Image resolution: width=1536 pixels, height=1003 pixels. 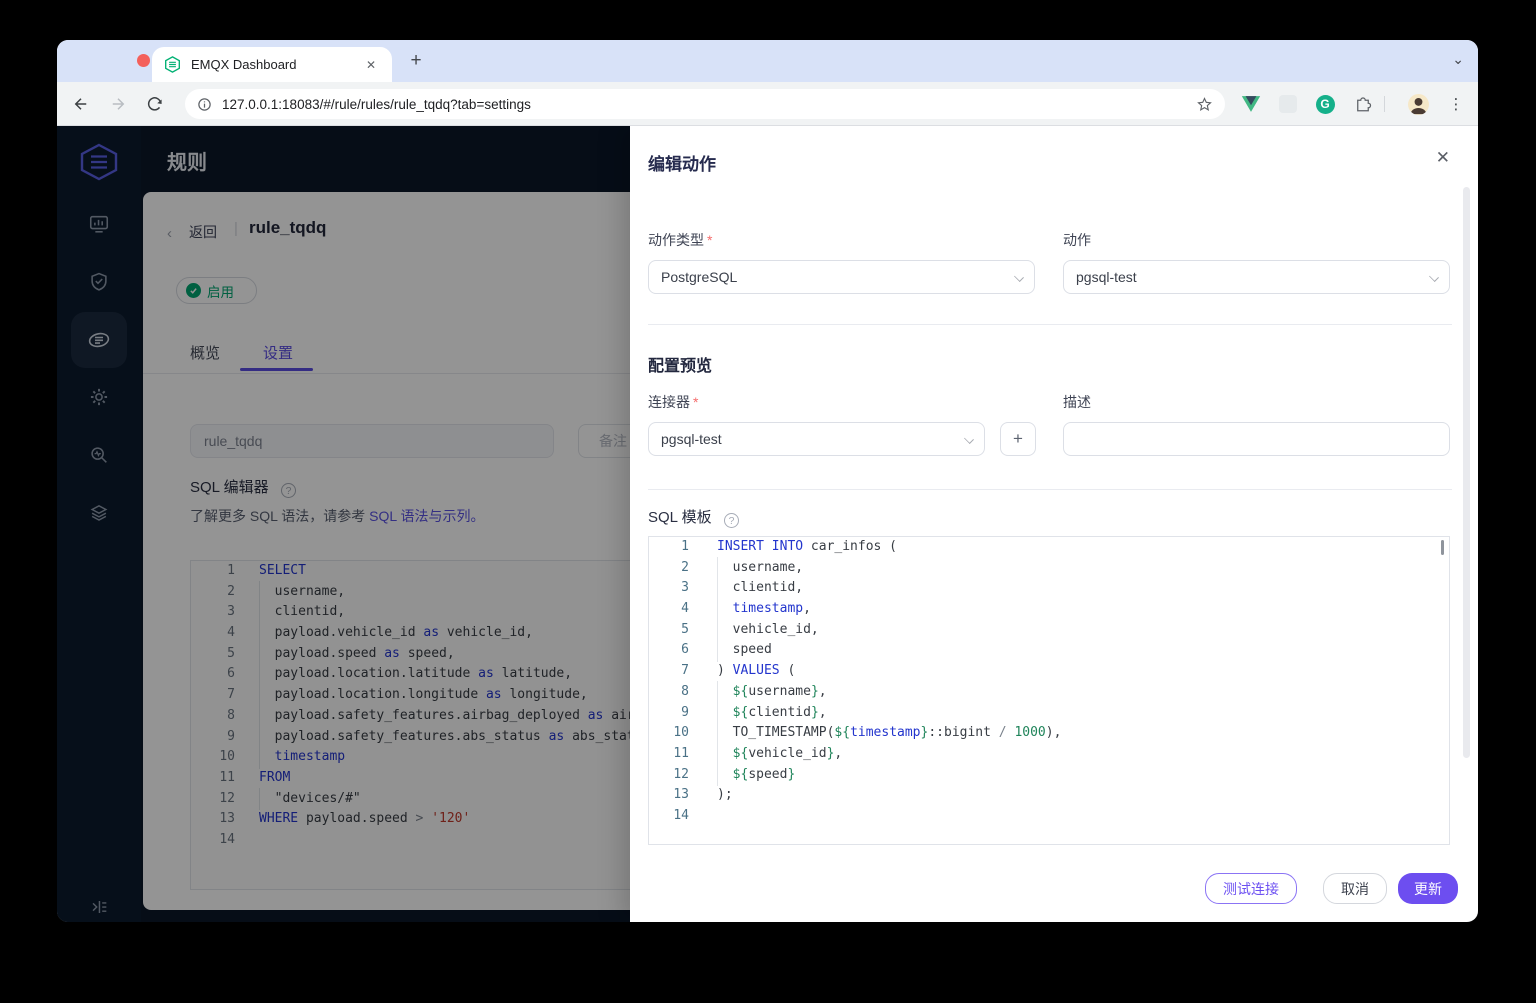 What do you see at coordinates (1418, 104) in the screenshot?
I see `profile-avatar` at bounding box center [1418, 104].